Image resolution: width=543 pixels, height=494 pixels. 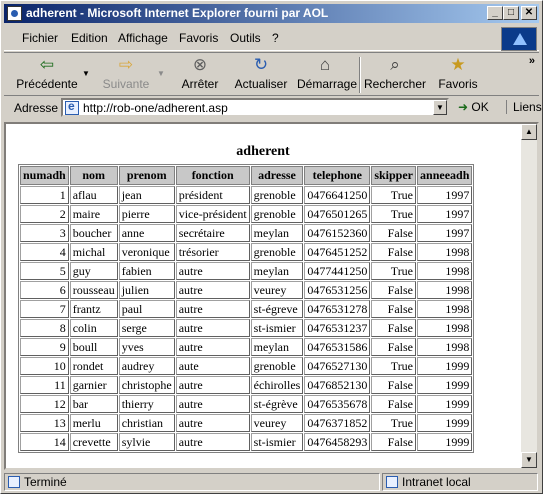 I want to click on status-panel: Terminé, so click(x=192, y=482).